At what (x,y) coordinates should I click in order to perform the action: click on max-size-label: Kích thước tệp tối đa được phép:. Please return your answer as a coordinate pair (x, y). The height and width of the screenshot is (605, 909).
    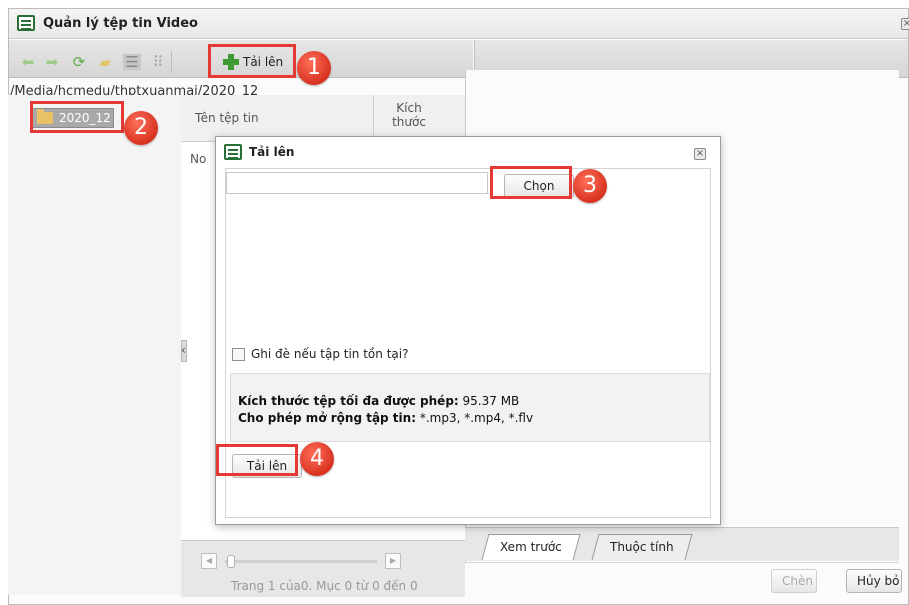
    Looking at the image, I should click on (348, 401).